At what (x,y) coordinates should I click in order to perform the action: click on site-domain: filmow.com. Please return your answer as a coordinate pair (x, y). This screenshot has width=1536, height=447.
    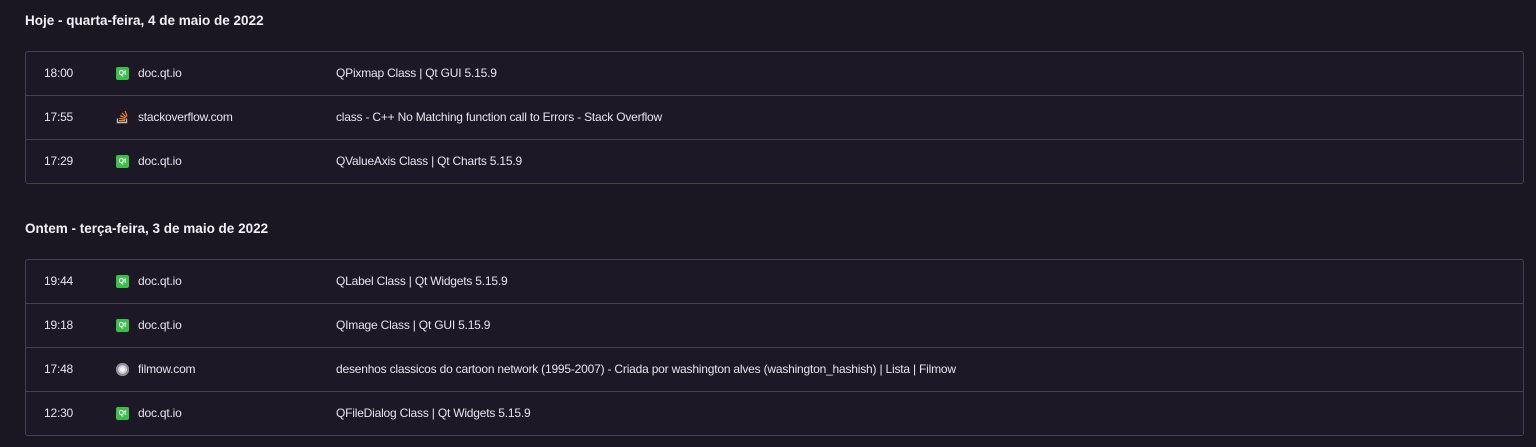
    Looking at the image, I should click on (167, 369).